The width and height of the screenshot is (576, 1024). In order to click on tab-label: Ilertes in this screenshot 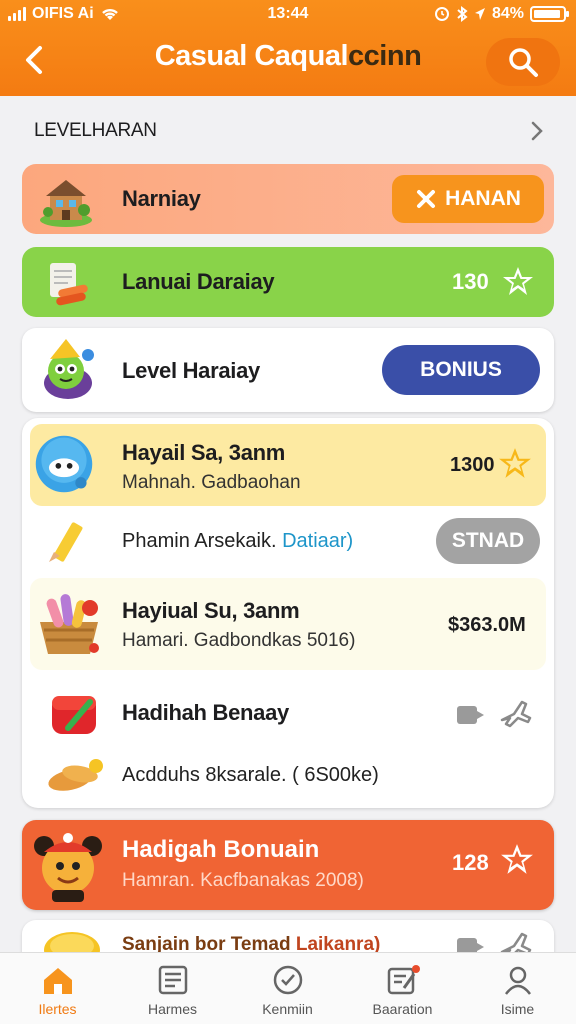, I will do `click(57, 1009)`.